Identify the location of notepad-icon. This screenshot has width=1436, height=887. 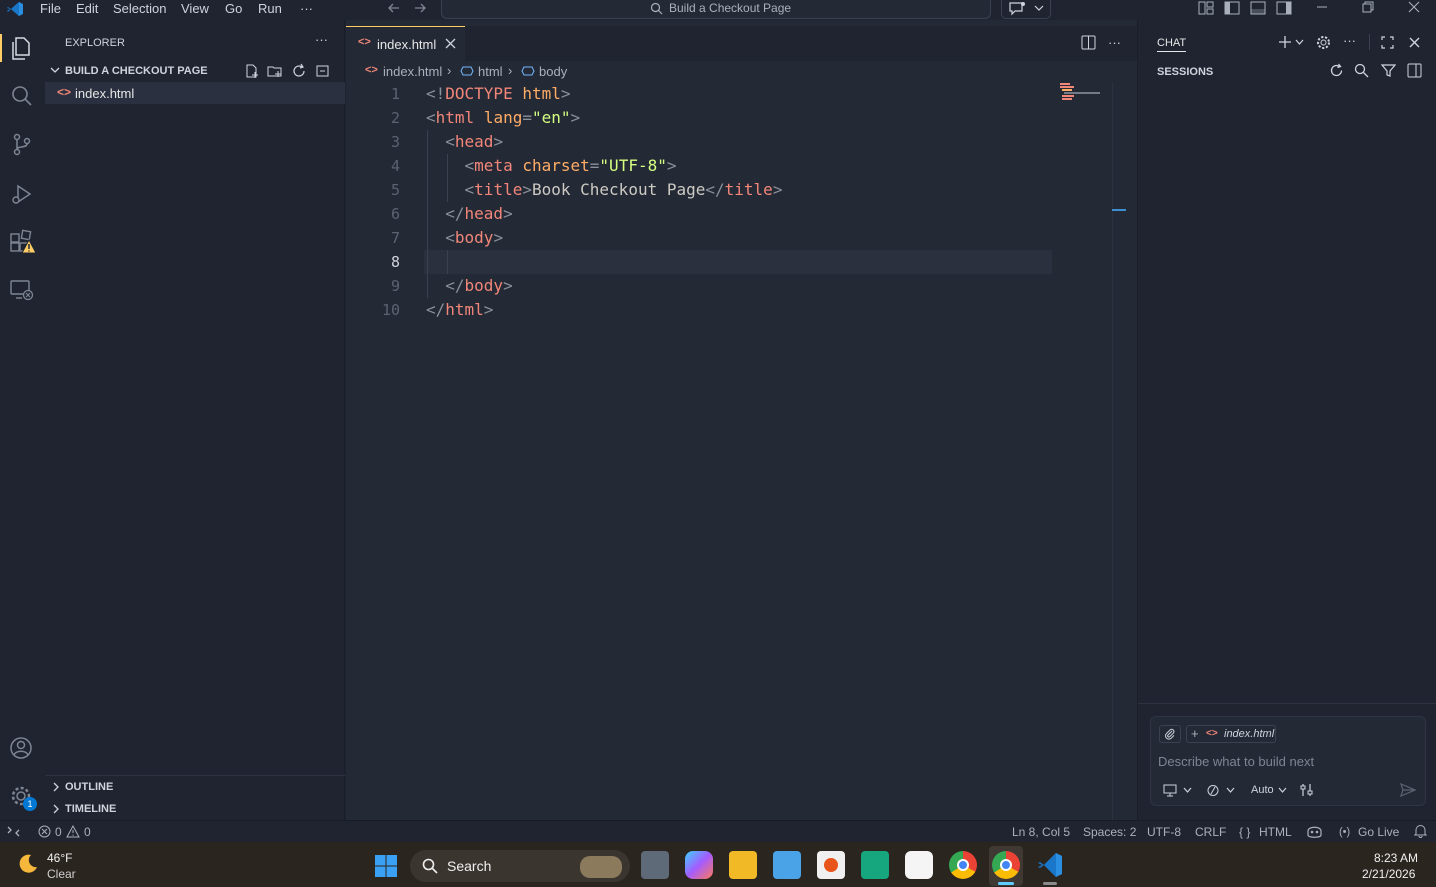
(787, 865).